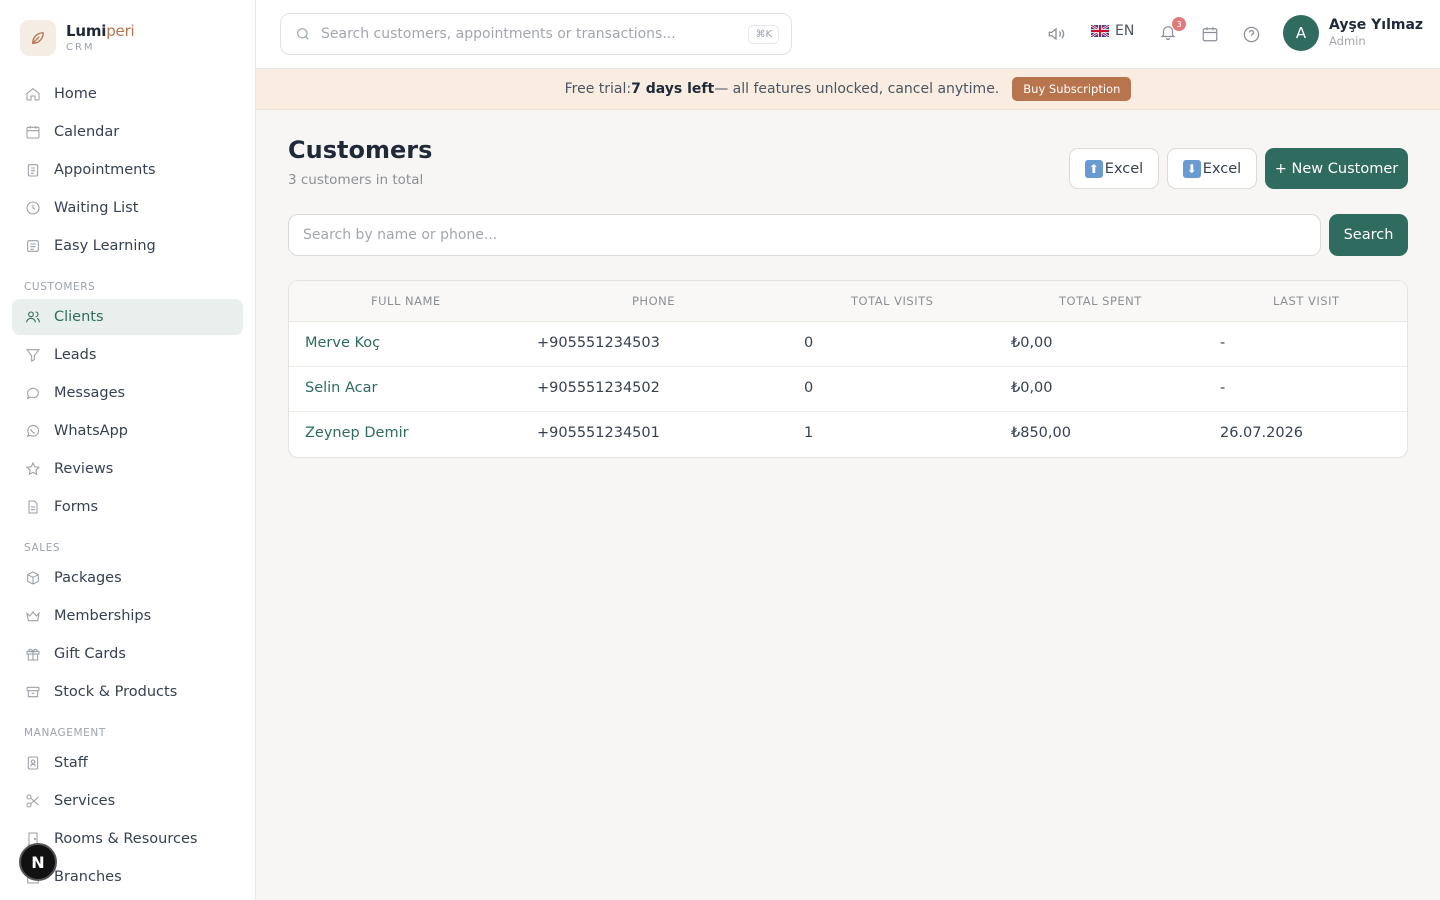 This screenshot has width=1440, height=900. I want to click on whatsapp-icon, so click(33, 431).